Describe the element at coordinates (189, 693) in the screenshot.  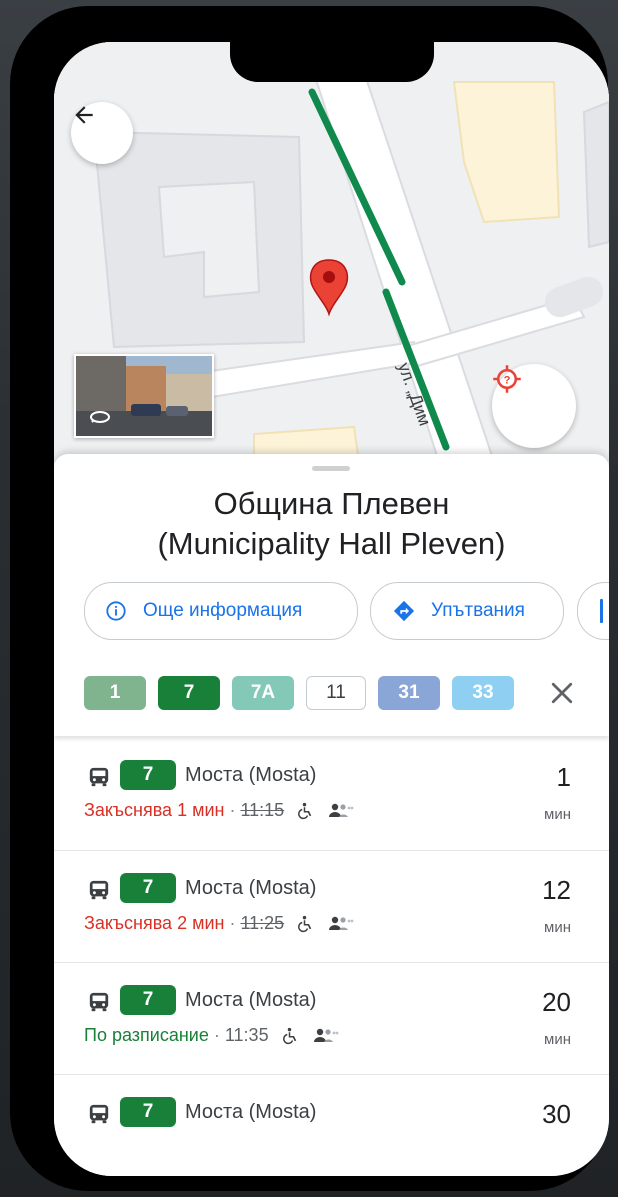
I see `route-chip-7: 7` at that location.